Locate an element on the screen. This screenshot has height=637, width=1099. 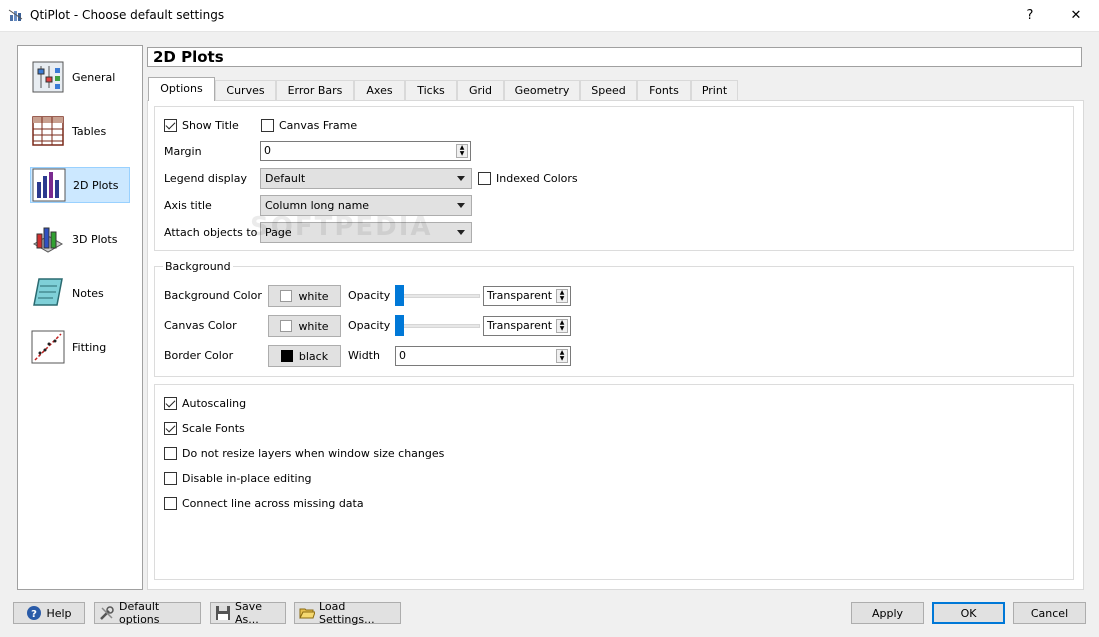
attach-objects-label: Attach objects to is located at coordinates (211, 232).